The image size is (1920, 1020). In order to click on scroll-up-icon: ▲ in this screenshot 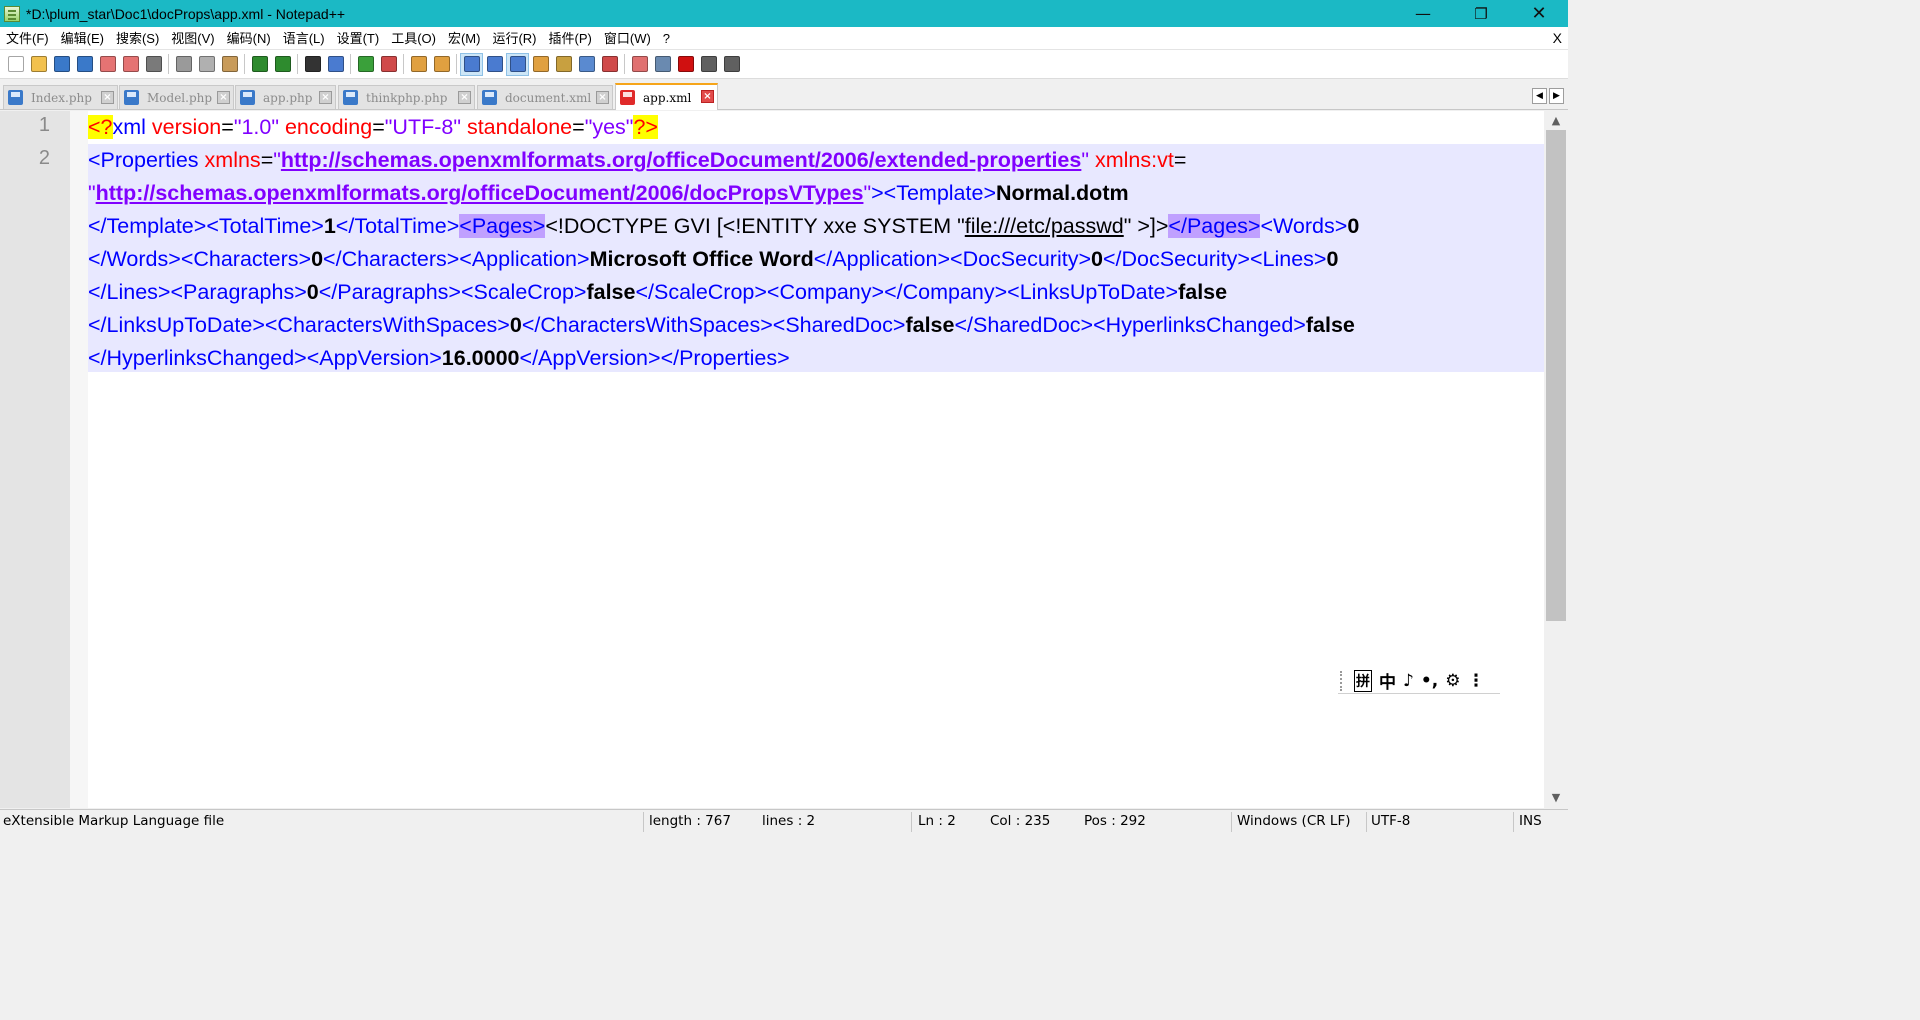, I will do `click(1556, 121)`.